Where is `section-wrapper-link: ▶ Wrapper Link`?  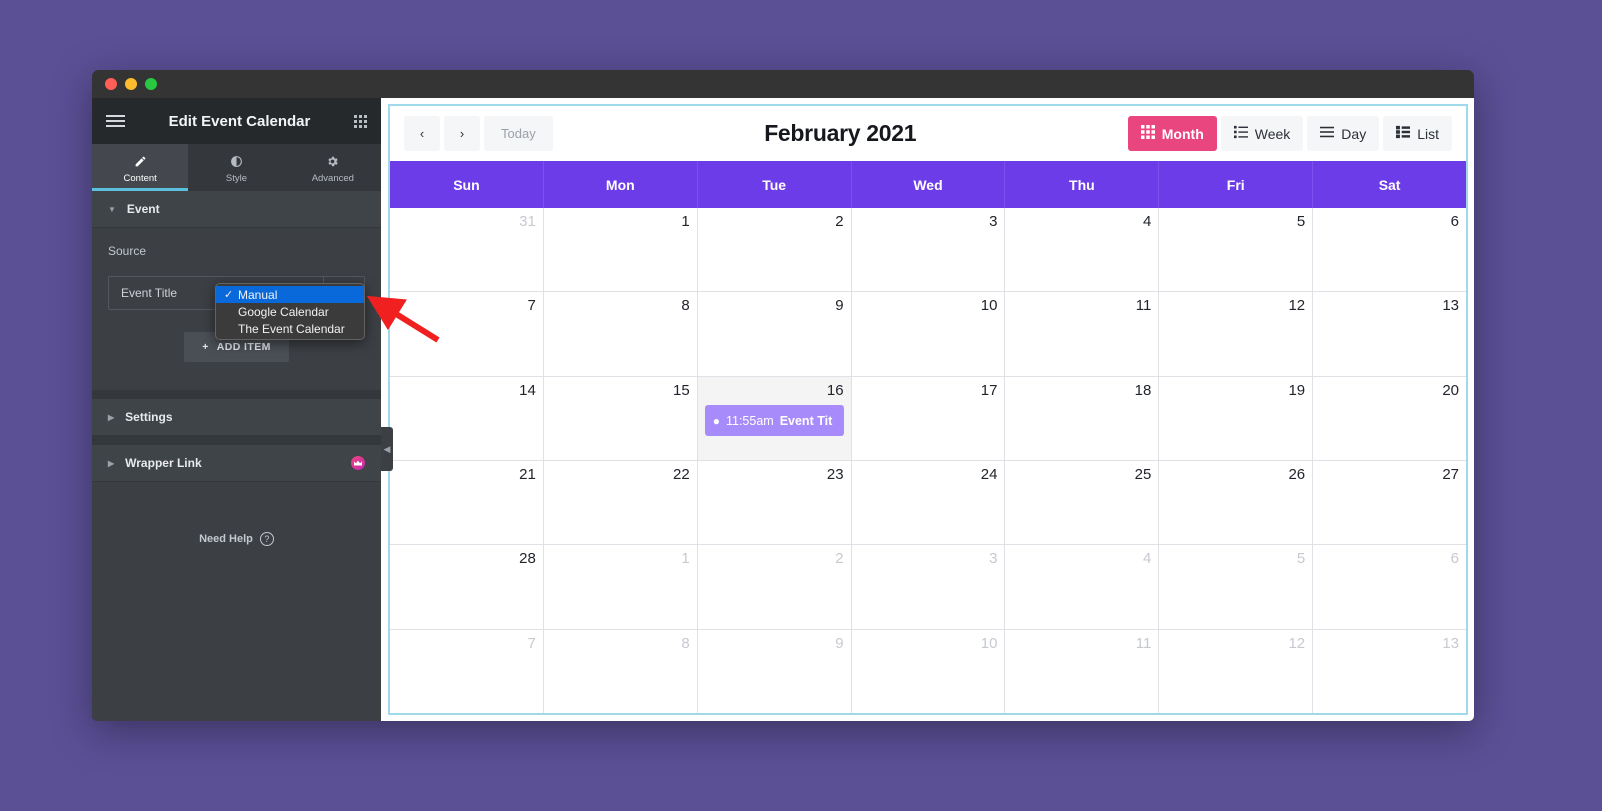
section-wrapper-link: ▶ Wrapper Link is located at coordinates (236, 463).